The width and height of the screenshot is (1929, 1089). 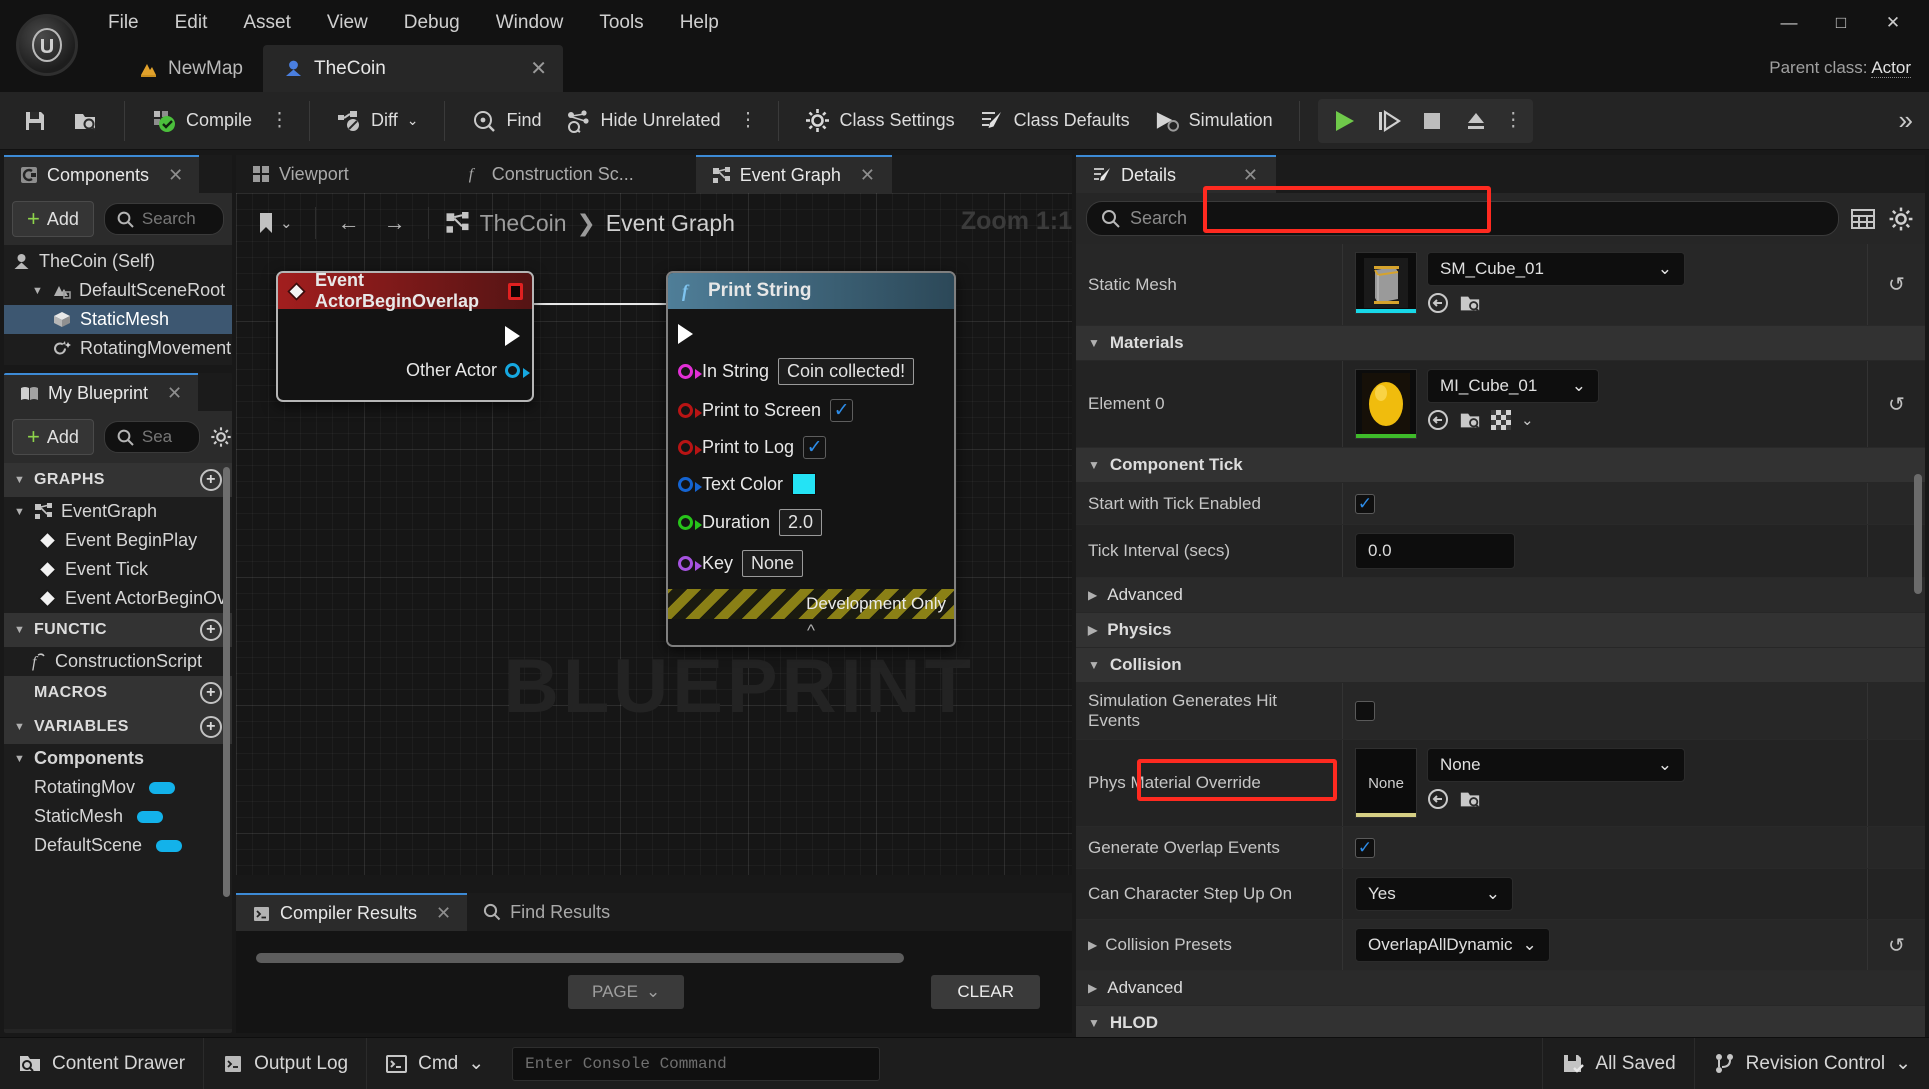 I want to click on pin-text-color: Text Color, so click(x=811, y=484).